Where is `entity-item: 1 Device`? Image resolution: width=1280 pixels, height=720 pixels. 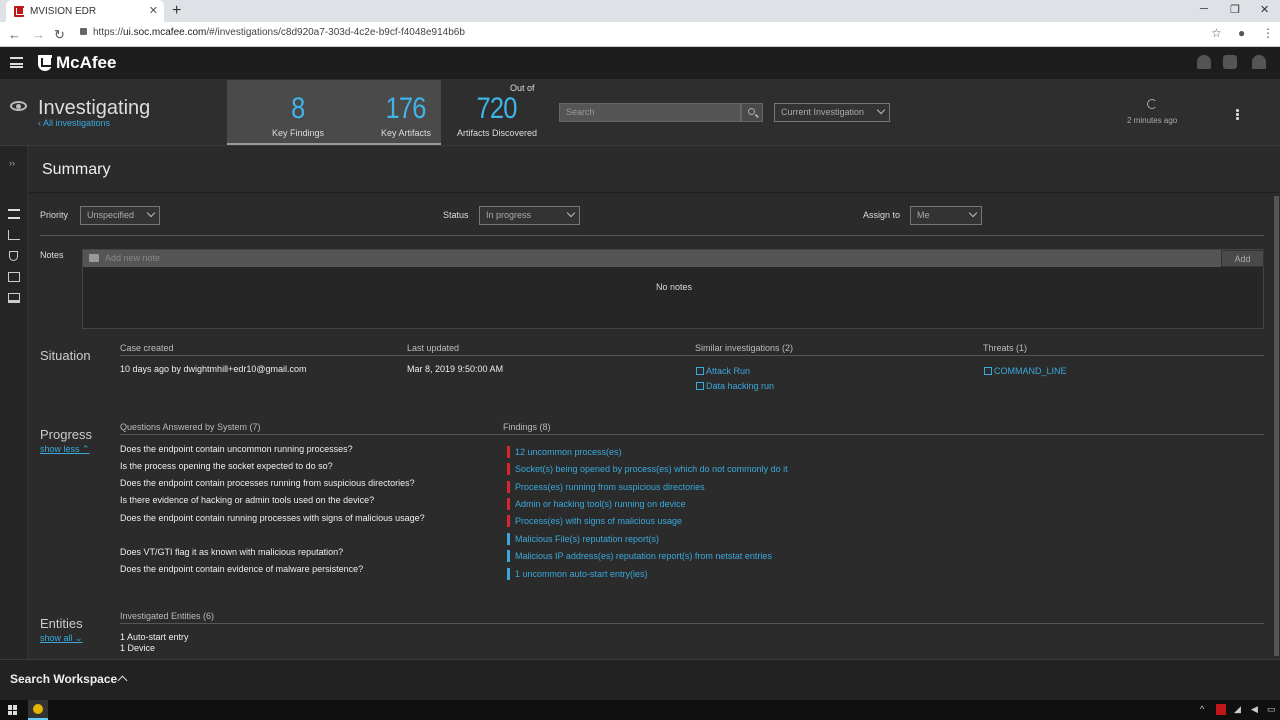
entity-item: 1 Device is located at coordinates (138, 648).